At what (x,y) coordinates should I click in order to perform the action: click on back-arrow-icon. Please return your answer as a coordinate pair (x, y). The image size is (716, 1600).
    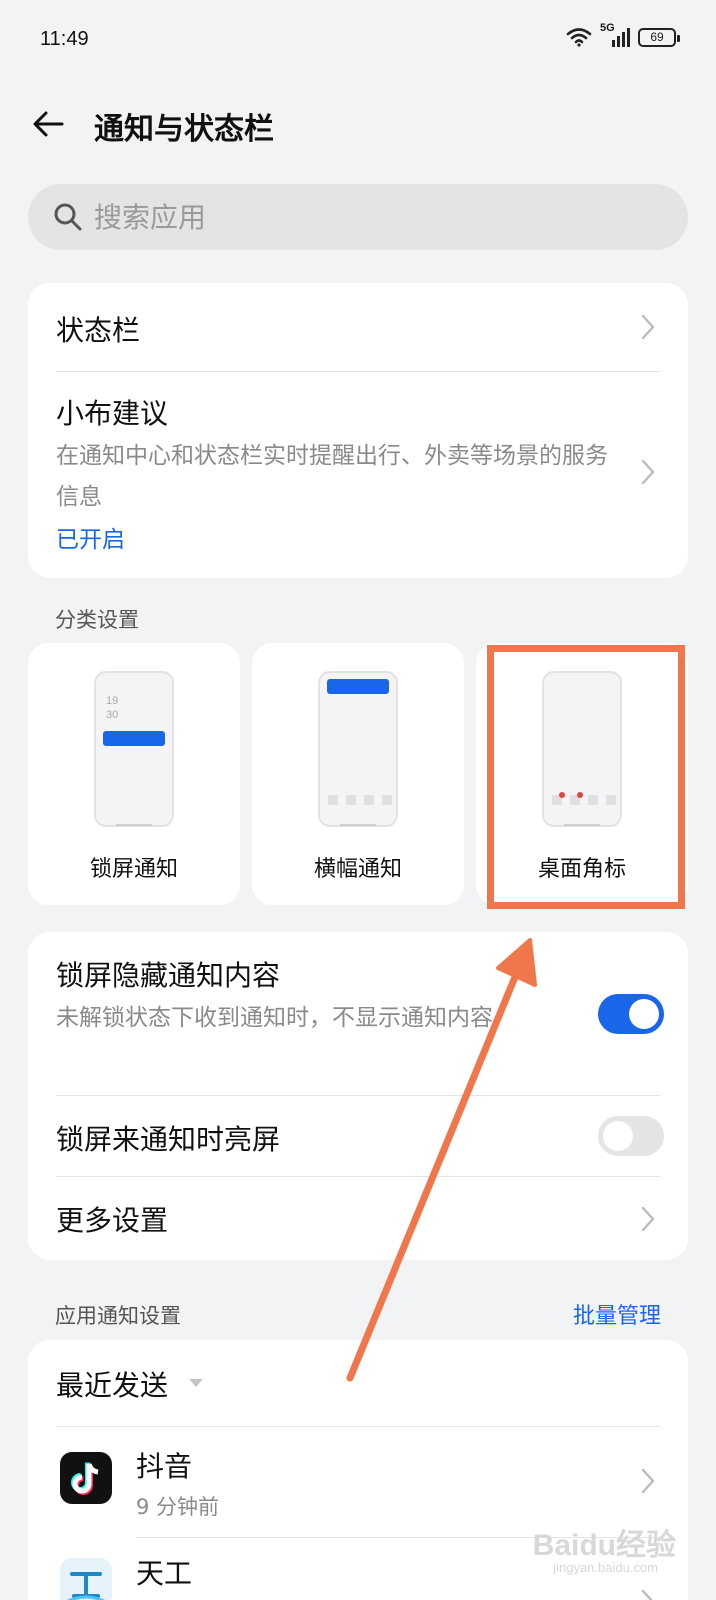
    Looking at the image, I should click on (48, 124).